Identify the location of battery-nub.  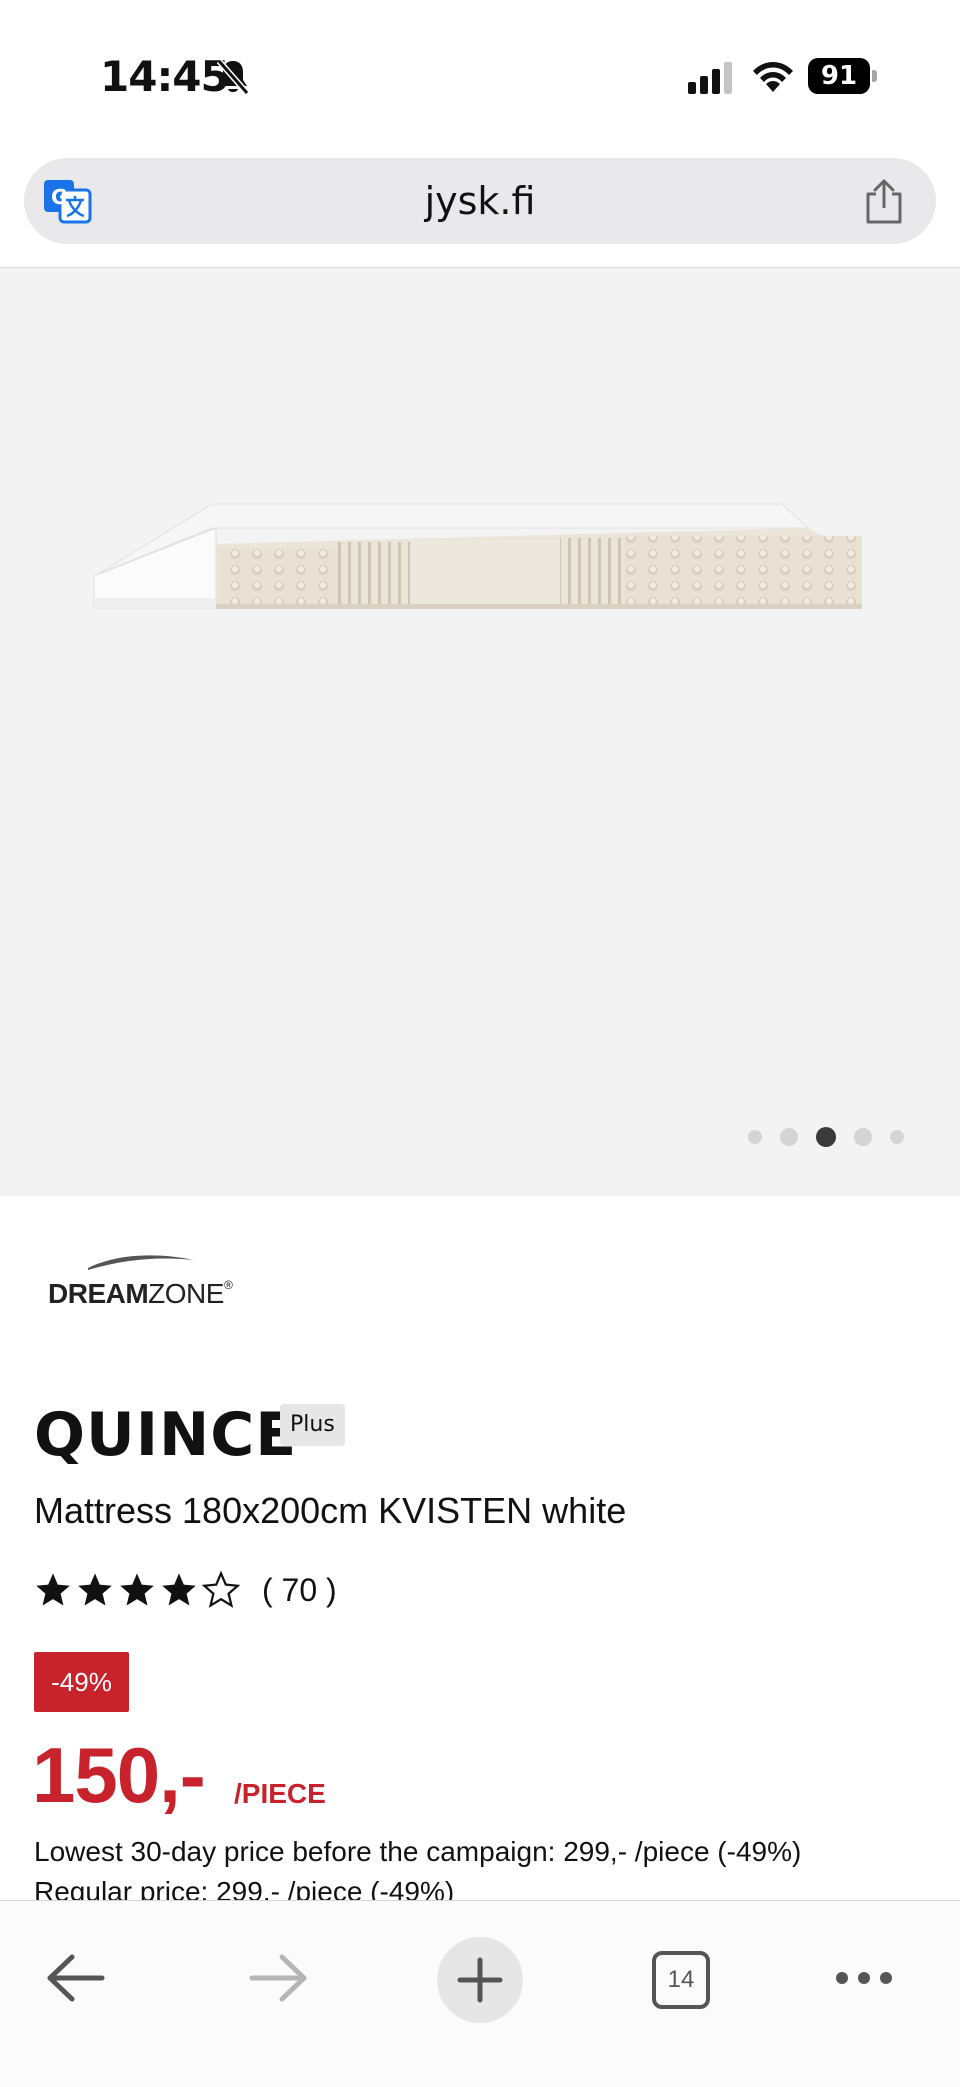
(874, 76).